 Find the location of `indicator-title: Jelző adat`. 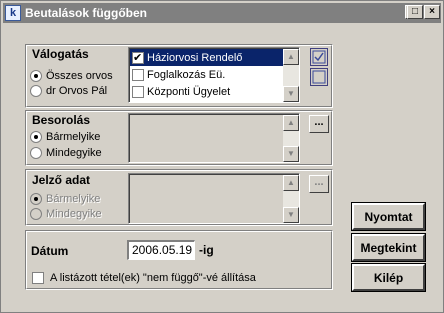

indicator-title: Jelző adat is located at coordinates (61, 180).